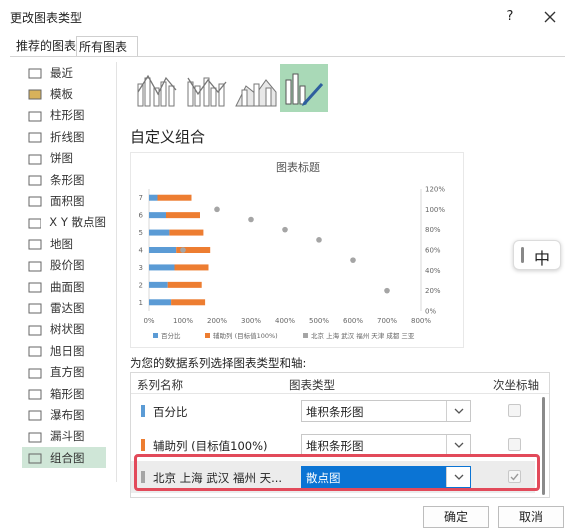 This screenshot has height=528, width=579. What do you see at coordinates (363, 335) in the screenshot?
I see `legend-label: 北京 上海 武汉 福州 天津 成都 三亚` at bounding box center [363, 335].